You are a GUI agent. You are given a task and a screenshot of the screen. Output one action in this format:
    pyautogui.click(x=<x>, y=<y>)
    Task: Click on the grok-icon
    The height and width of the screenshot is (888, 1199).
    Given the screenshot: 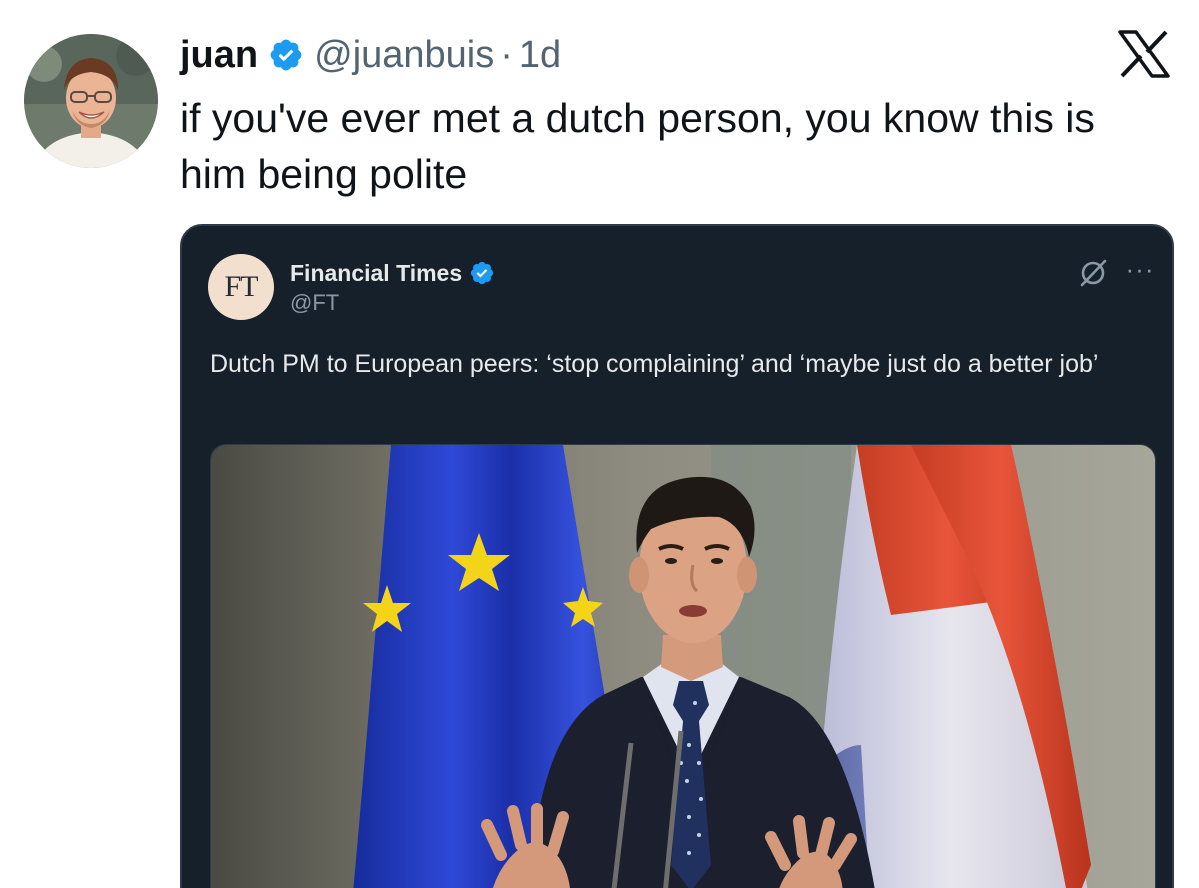 What is the action you would take?
    pyautogui.click(x=1093, y=273)
    